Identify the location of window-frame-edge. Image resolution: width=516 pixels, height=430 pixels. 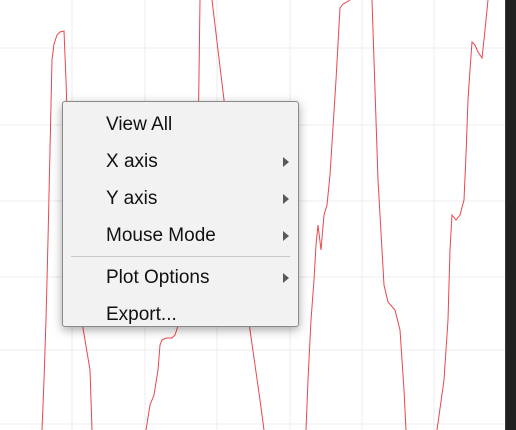
(510, 215).